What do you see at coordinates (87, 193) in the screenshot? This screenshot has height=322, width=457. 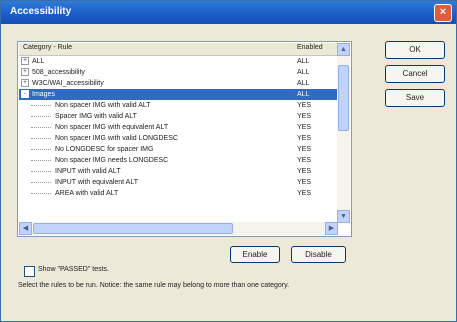 I see `rule-label: AREA with valid ALT` at bounding box center [87, 193].